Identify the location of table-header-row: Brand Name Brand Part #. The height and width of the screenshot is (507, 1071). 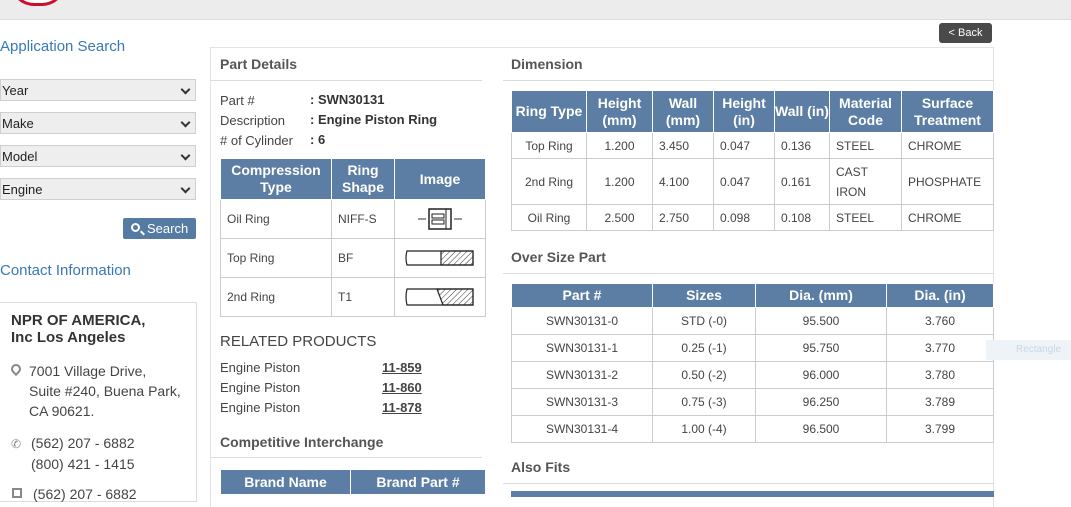
(353, 482).